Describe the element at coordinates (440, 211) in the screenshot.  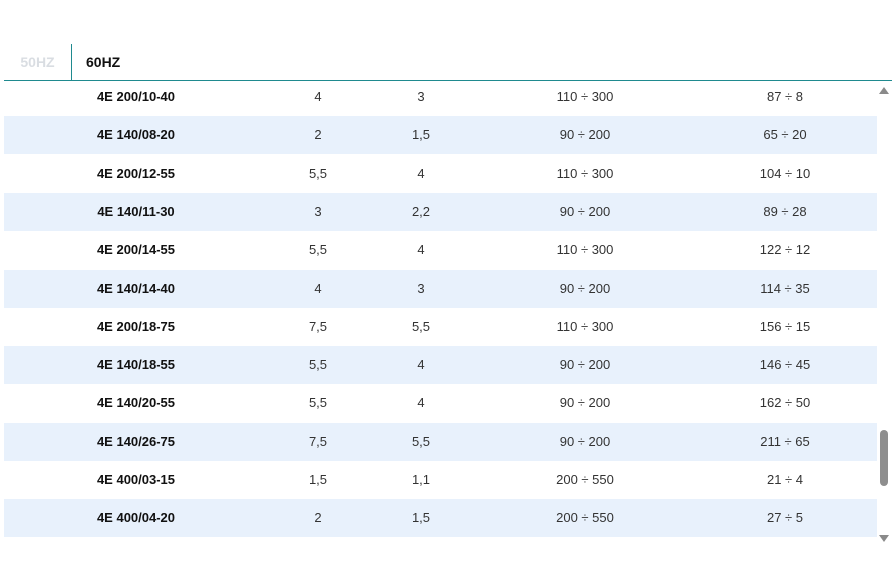
I see `table-row: 4E 140/11-30 3 2,2 90 ÷ 200 89 ÷ 28` at that location.